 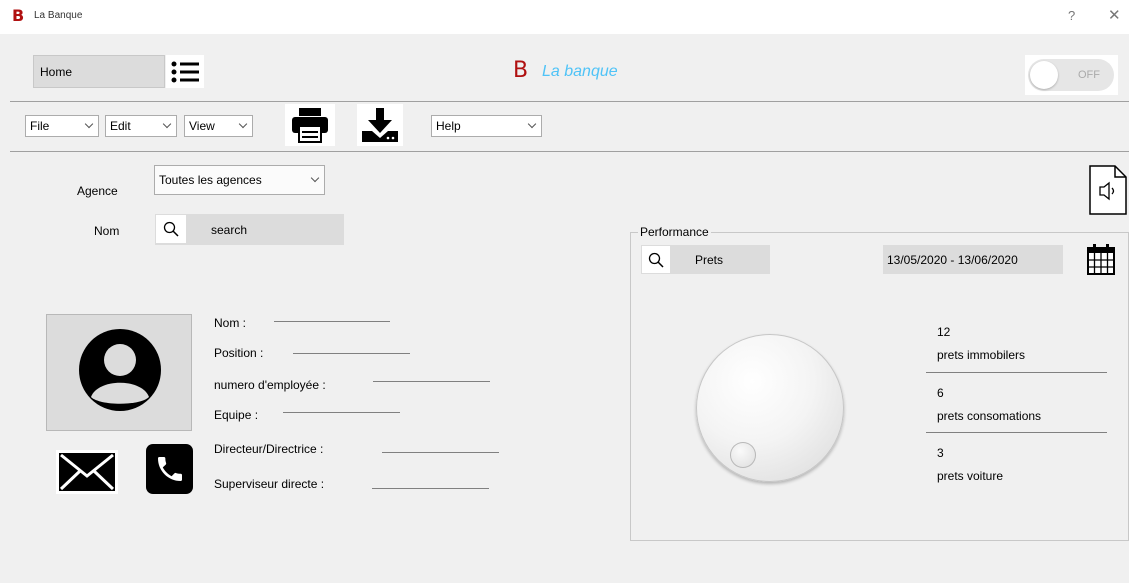 I want to click on mail-icon, so click(x=87, y=472).